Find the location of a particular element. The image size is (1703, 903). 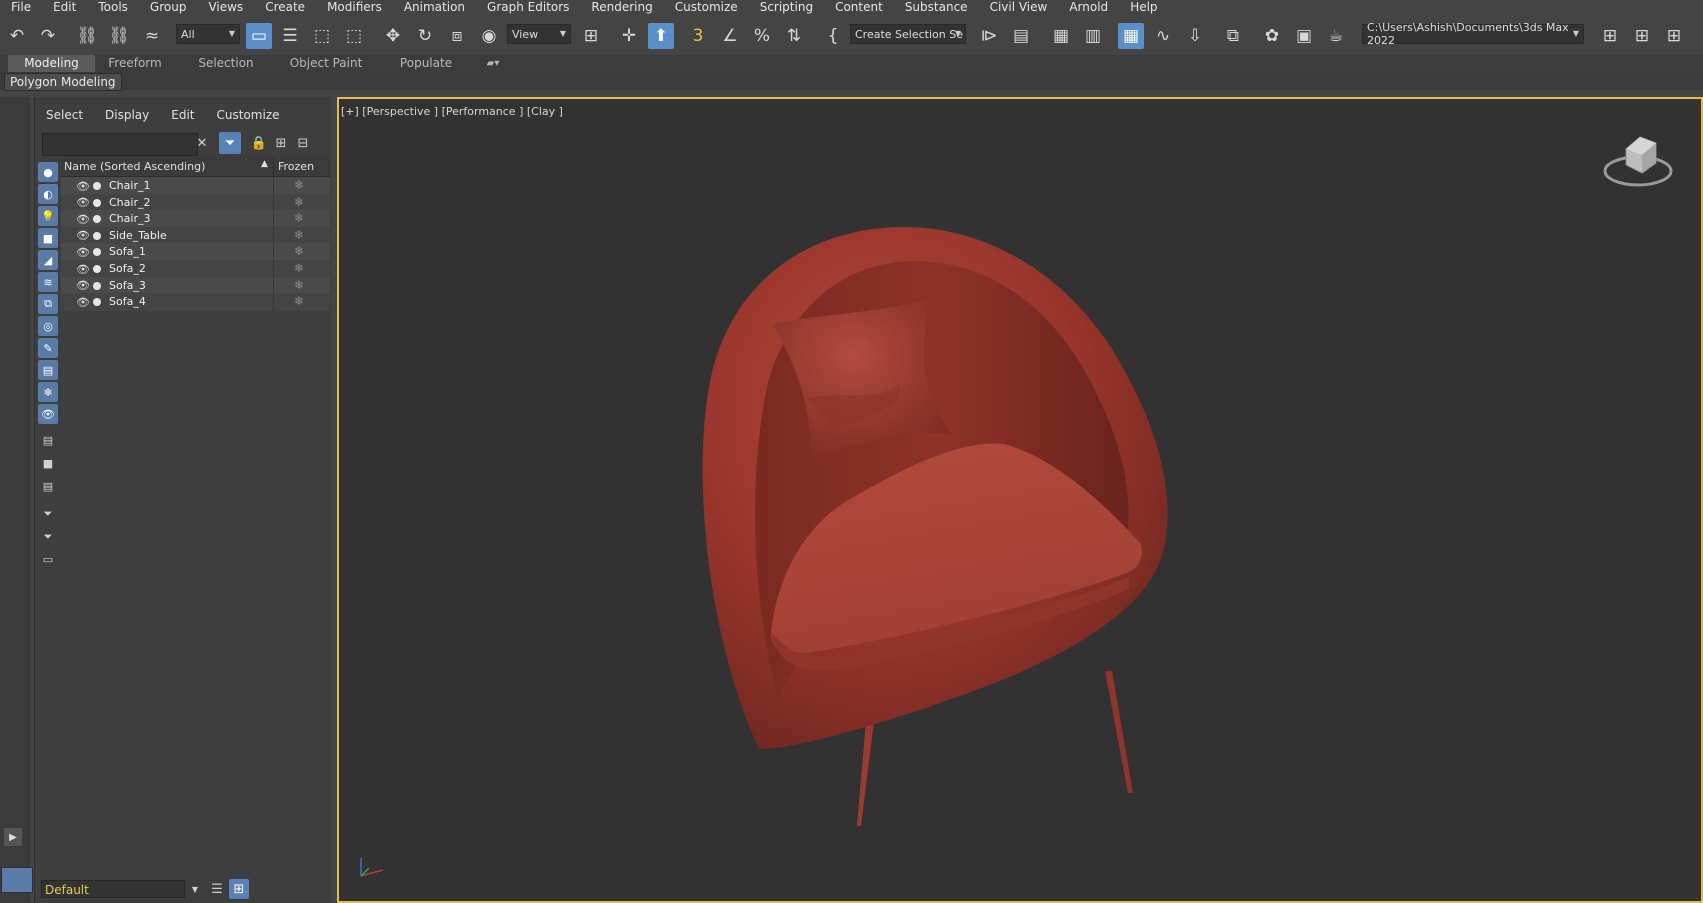

display-frozen-icon: ❄ is located at coordinates (48, 392).